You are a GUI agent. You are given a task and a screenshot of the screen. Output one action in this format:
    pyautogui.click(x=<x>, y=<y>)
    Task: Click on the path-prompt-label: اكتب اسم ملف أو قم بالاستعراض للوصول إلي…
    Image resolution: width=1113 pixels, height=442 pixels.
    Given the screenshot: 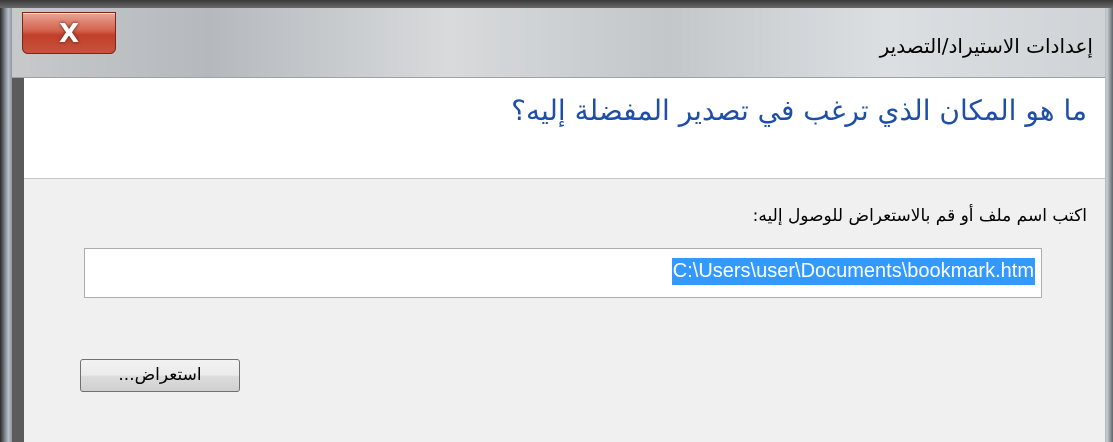 What is the action you would take?
    pyautogui.click(x=919, y=216)
    